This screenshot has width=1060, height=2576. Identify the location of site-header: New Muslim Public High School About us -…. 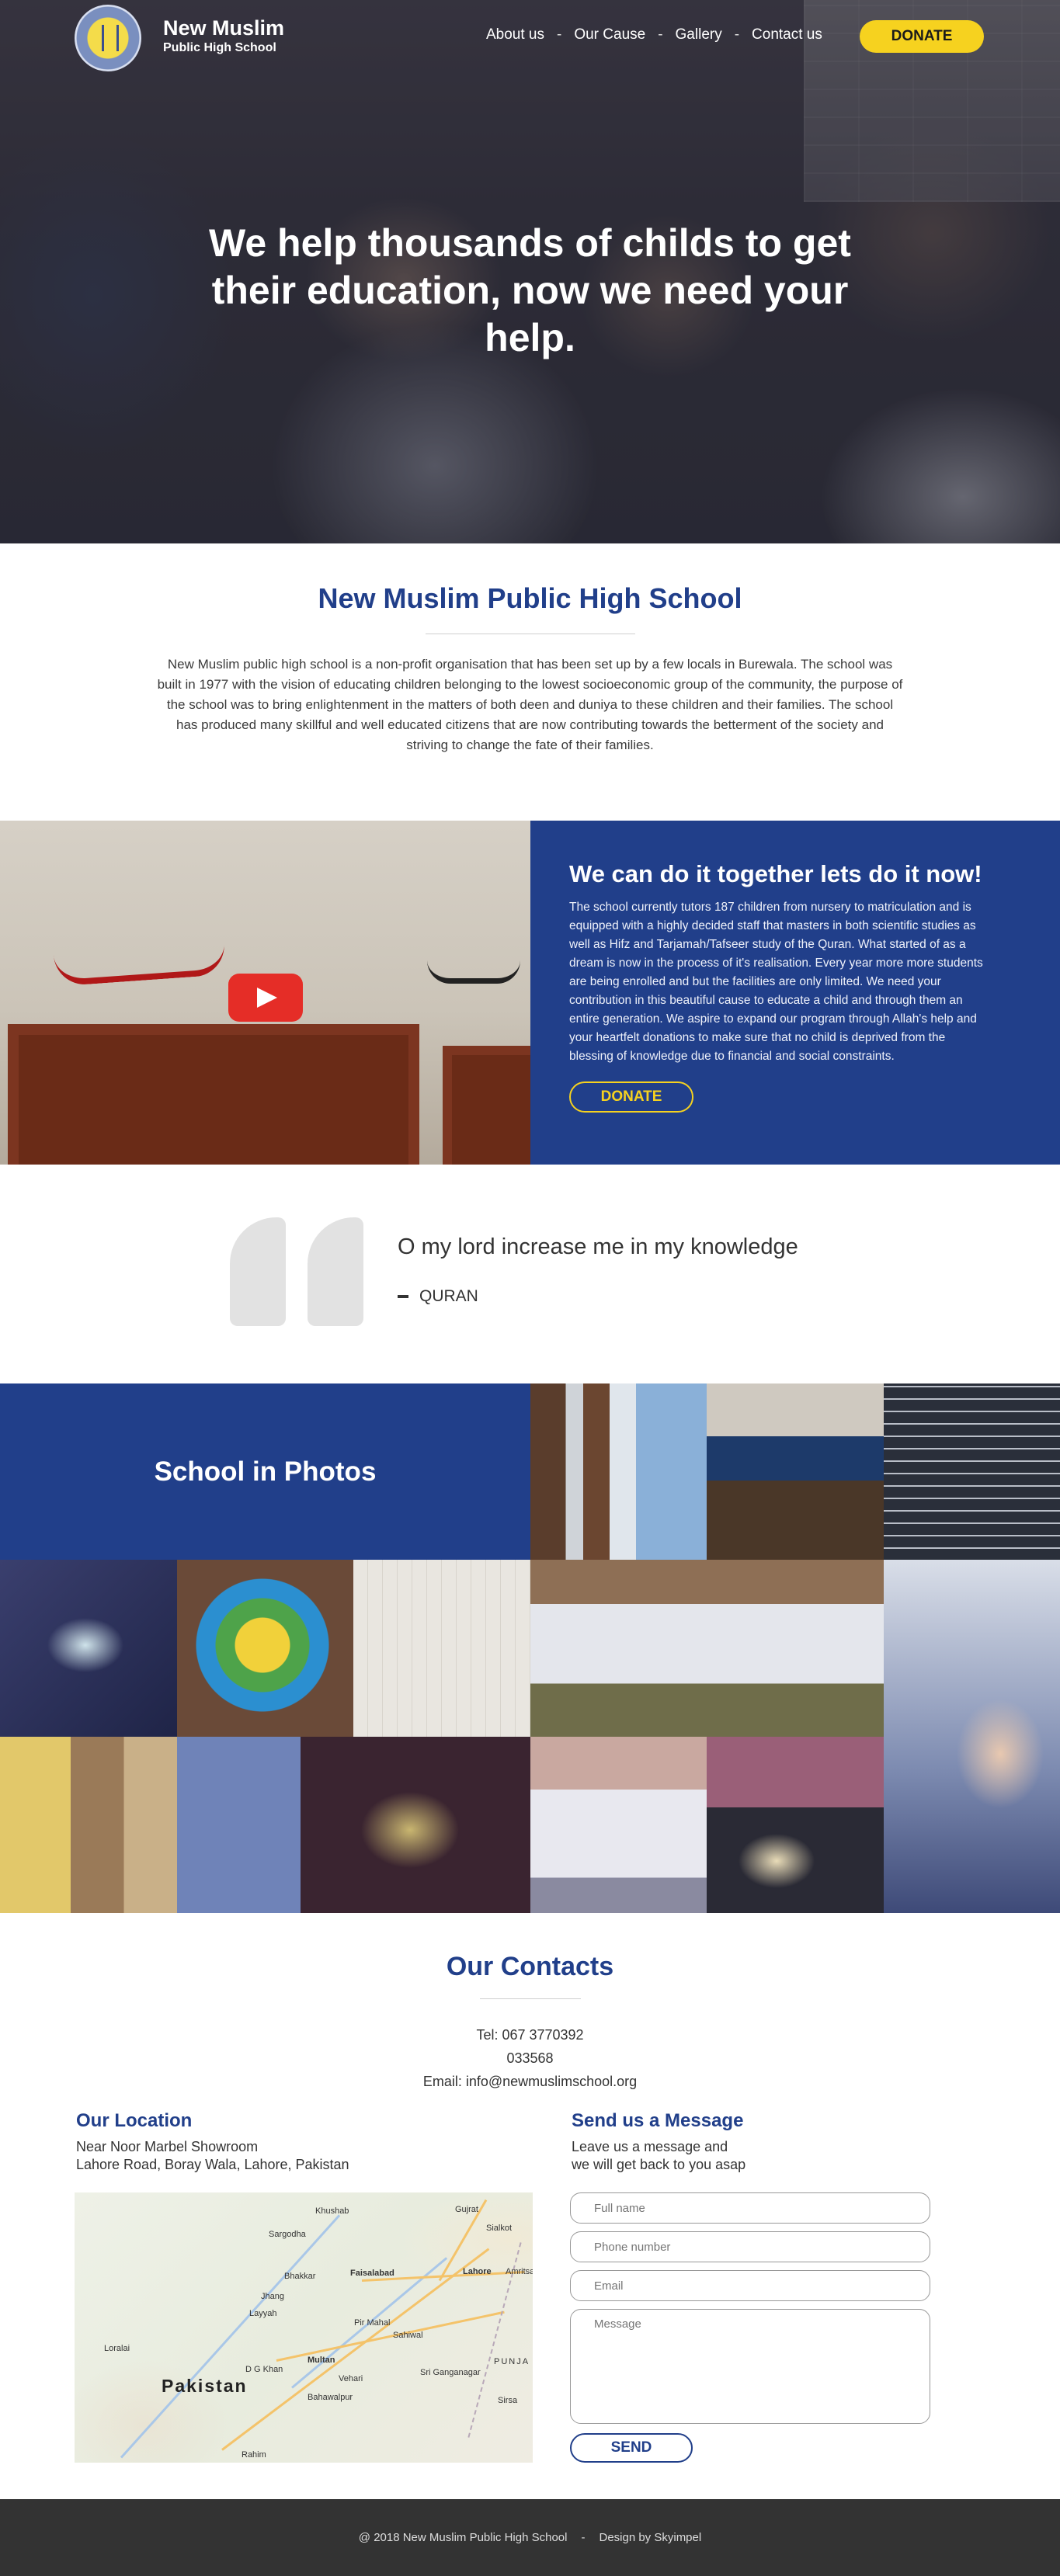
(530, 37).